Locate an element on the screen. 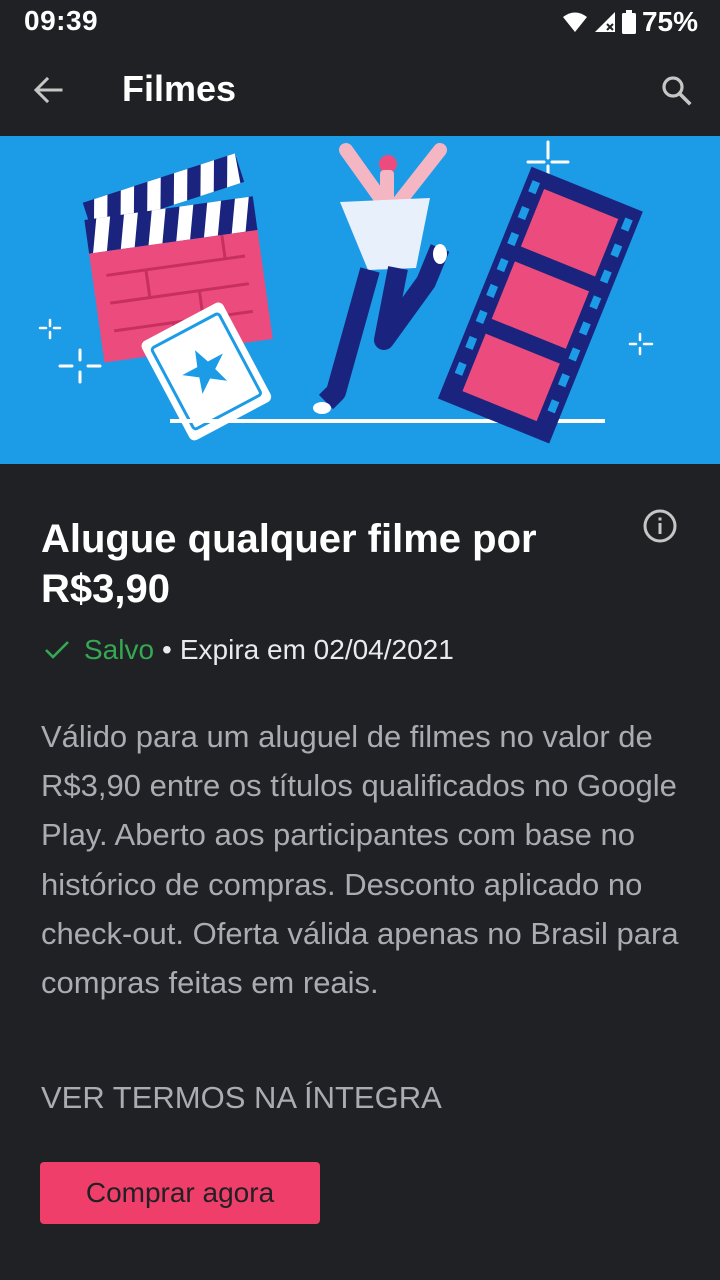 This screenshot has height=1280, width=720. status-icons: 75% is located at coordinates (630, 22).